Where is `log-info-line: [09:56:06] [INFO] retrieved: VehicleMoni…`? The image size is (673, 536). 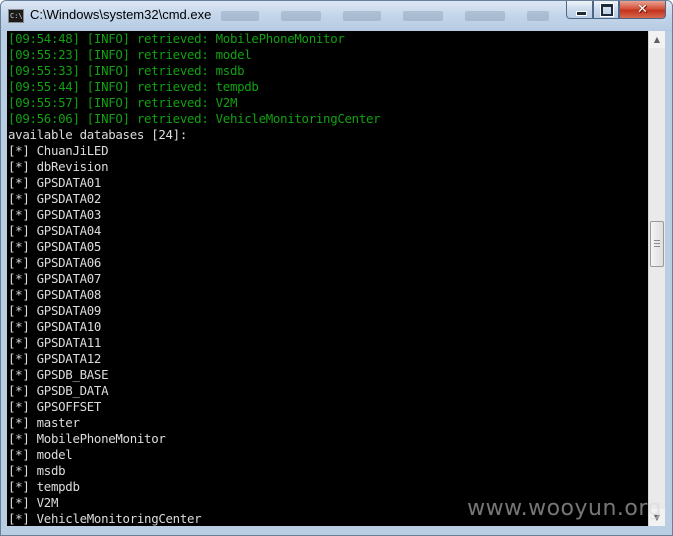
log-info-line: [09:56:06] [INFO] retrieved: VehicleMoni… is located at coordinates (194, 118).